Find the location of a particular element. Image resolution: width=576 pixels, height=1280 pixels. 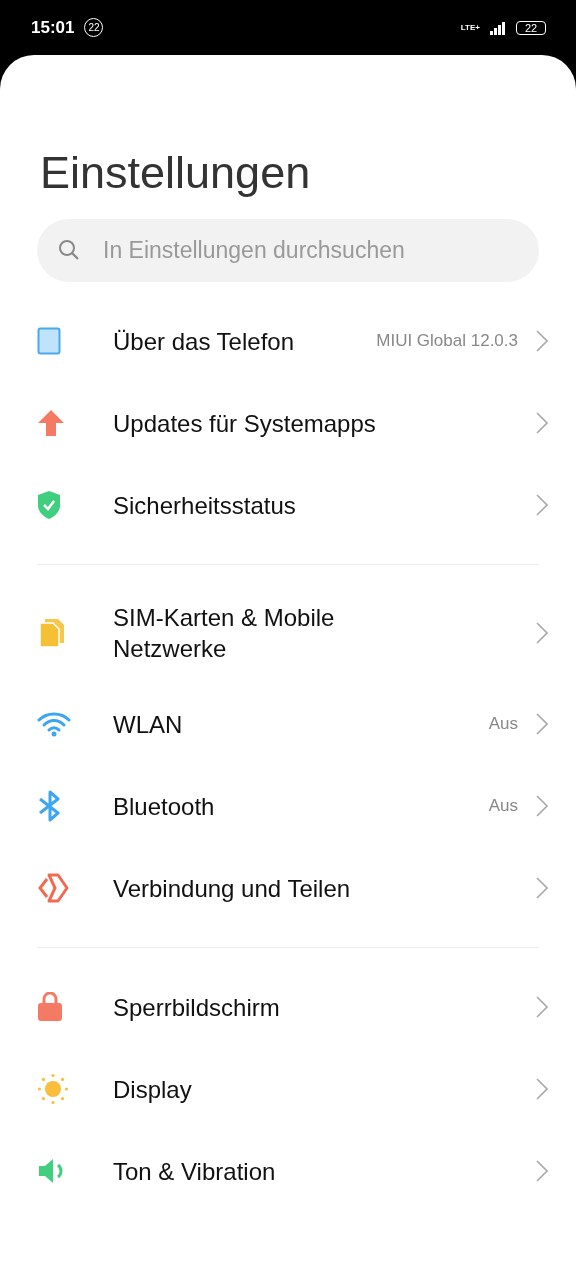

sun-icon is located at coordinates (53, 1089).